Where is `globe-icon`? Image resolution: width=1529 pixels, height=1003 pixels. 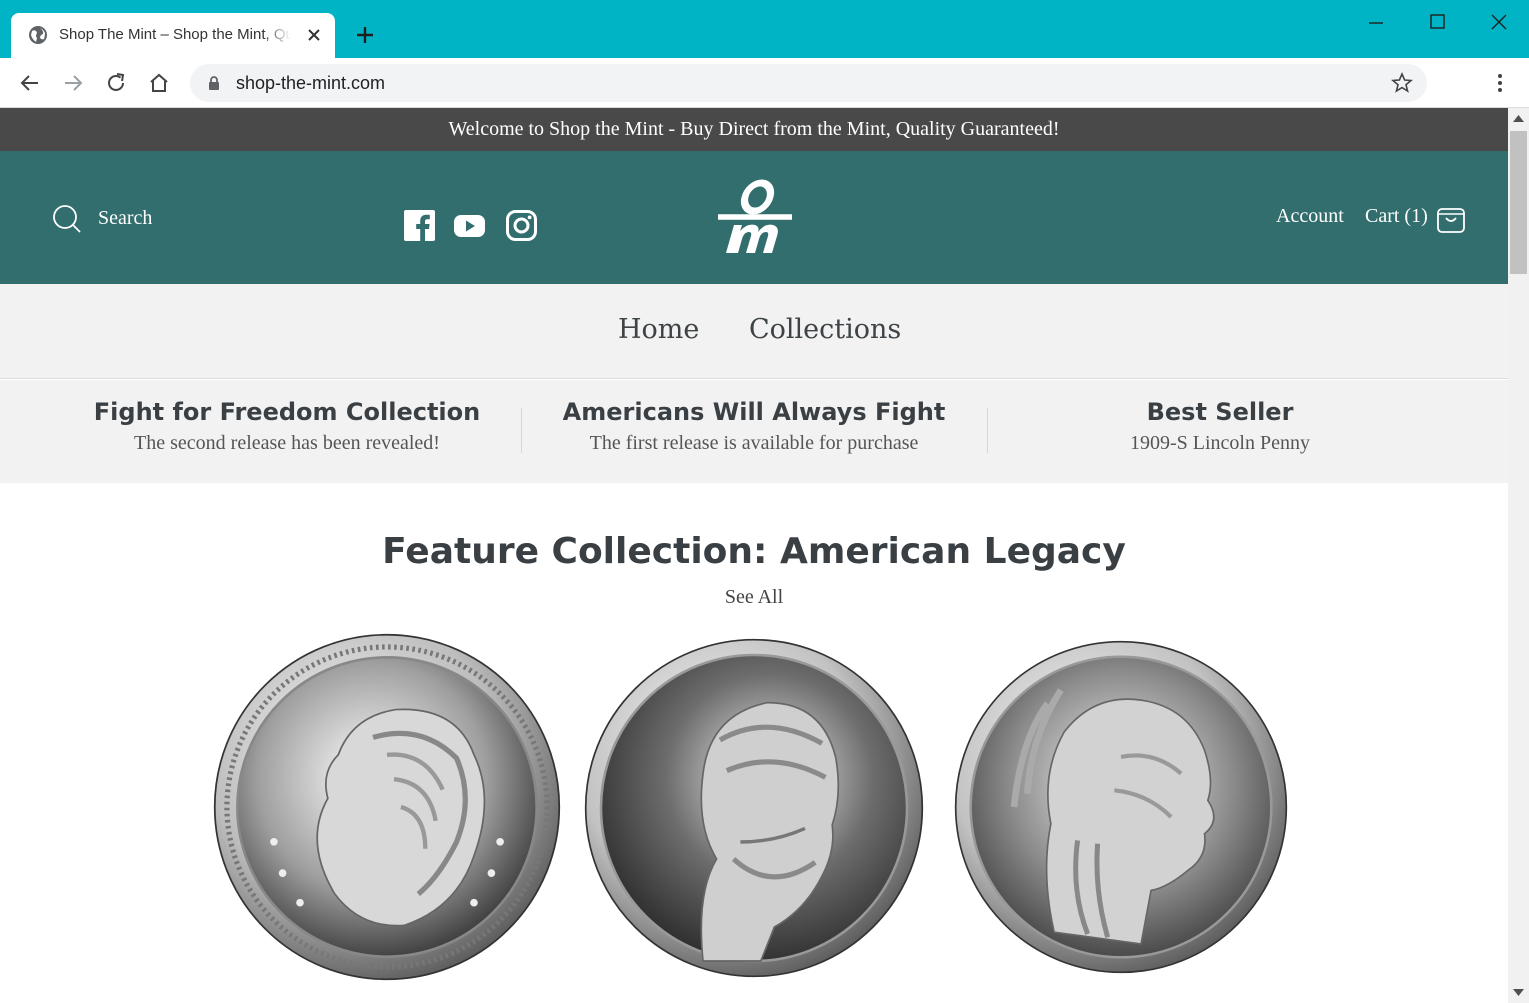 globe-icon is located at coordinates (38, 35).